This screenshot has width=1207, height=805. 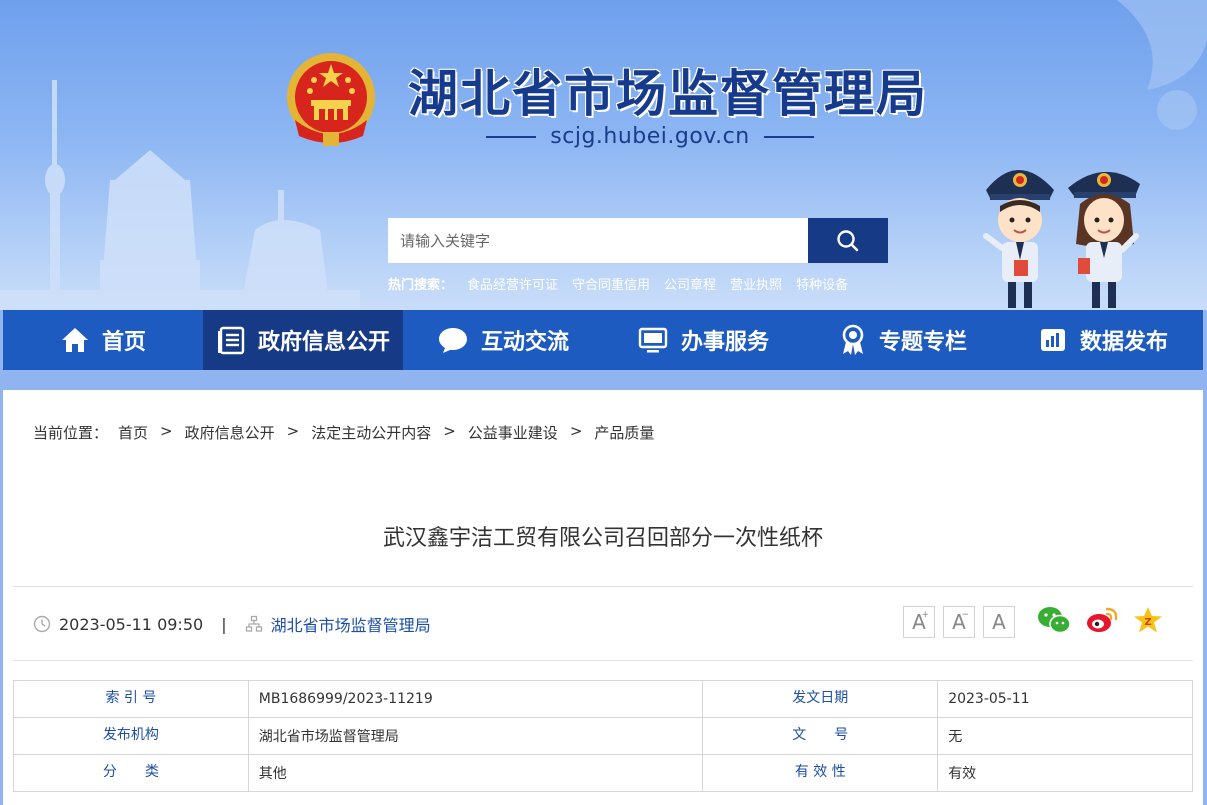 What do you see at coordinates (511, 136) in the screenshot?
I see `domain-left-line` at bounding box center [511, 136].